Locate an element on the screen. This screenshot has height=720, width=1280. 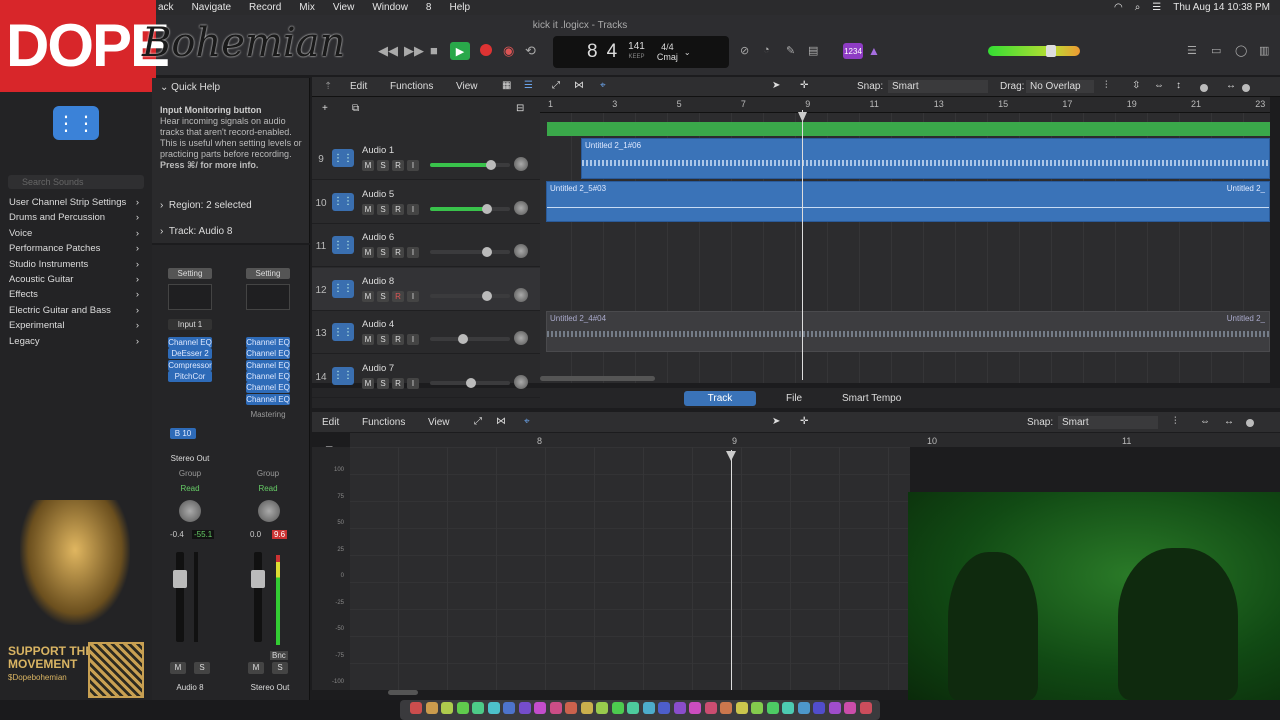
strip-left-fader is located at coordinates (180, 597).